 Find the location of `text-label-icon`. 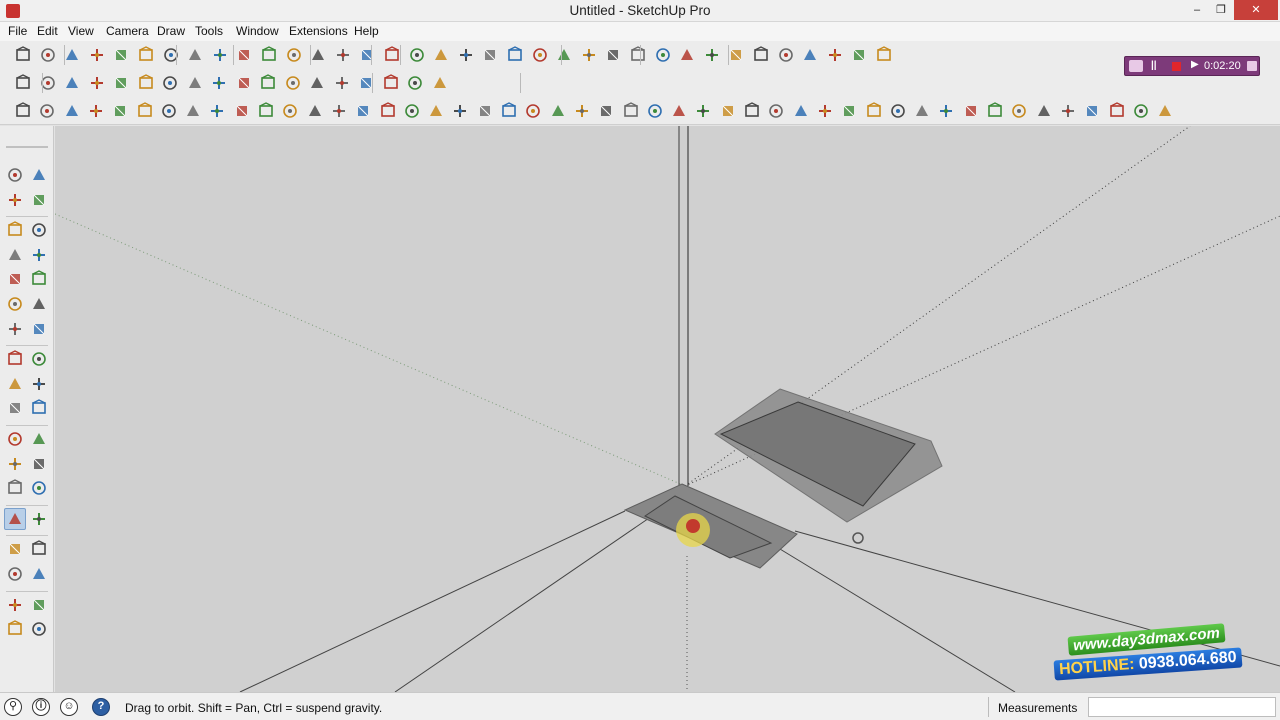

text-label-icon is located at coordinates (39, 464).